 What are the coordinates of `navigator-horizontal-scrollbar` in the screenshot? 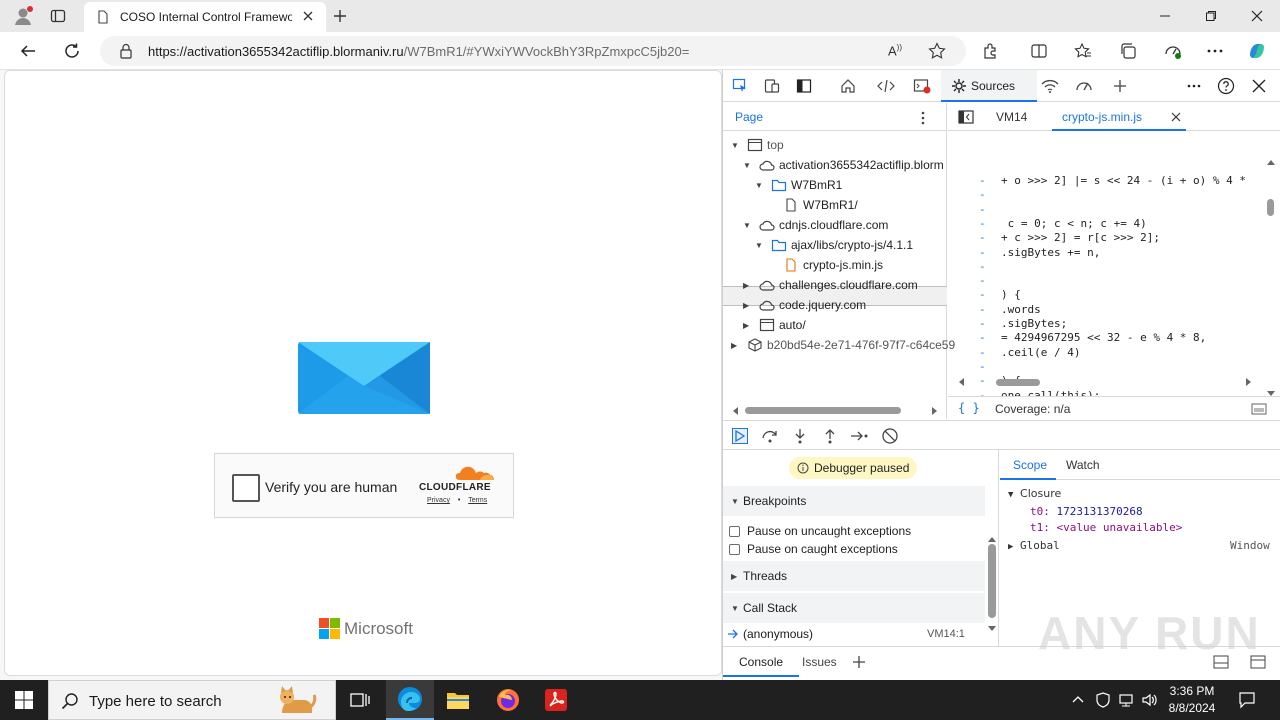 It's located at (823, 410).